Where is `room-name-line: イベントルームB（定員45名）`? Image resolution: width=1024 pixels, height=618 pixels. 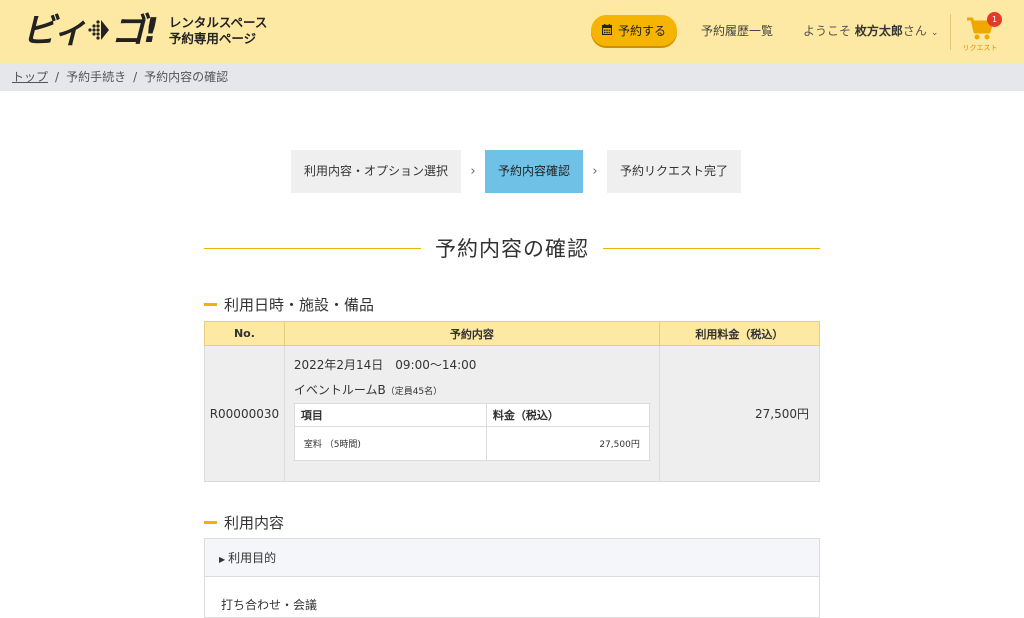
room-name-line: イベントルームB（定員45名） is located at coordinates (472, 389).